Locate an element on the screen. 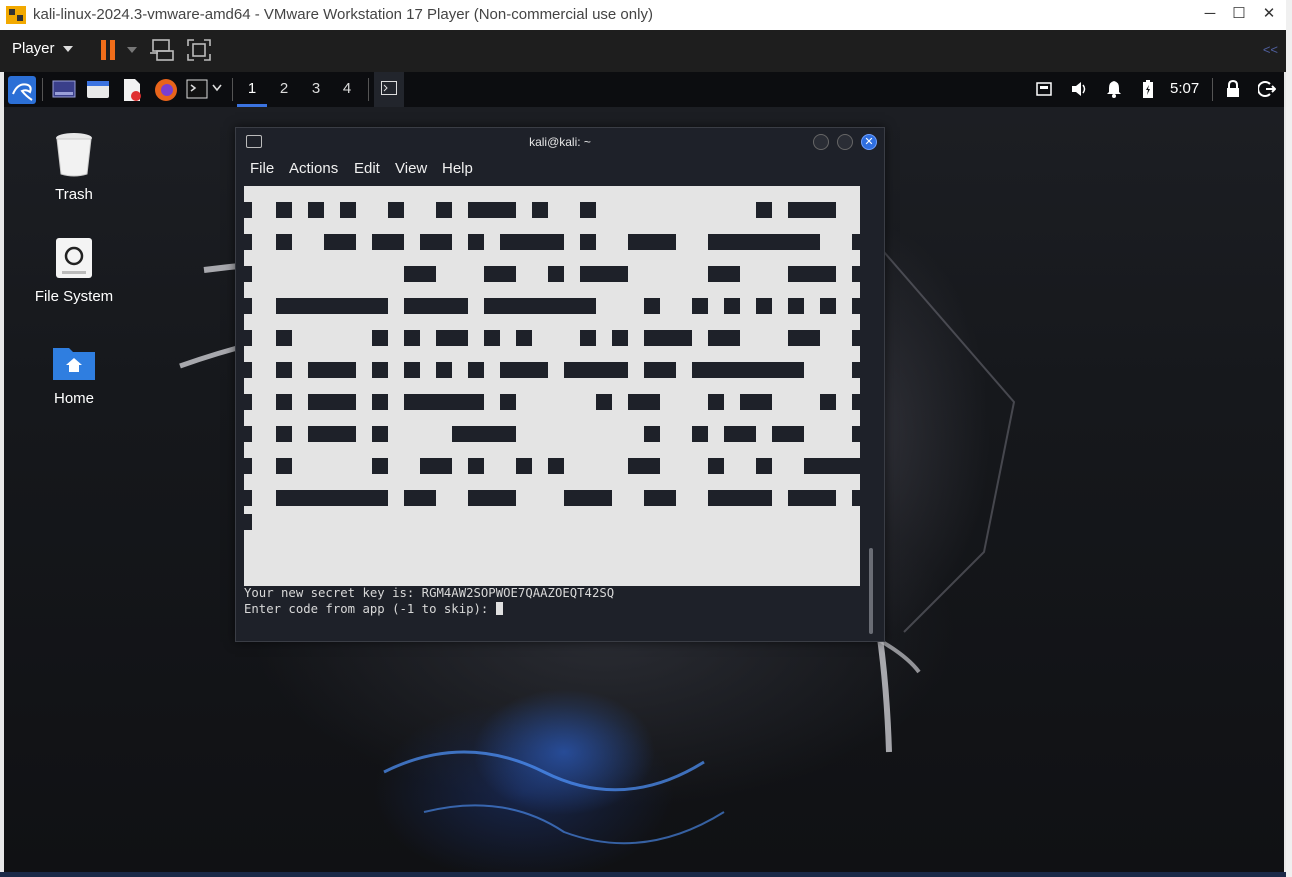  file-manager-icon is located at coordinates (98, 89).